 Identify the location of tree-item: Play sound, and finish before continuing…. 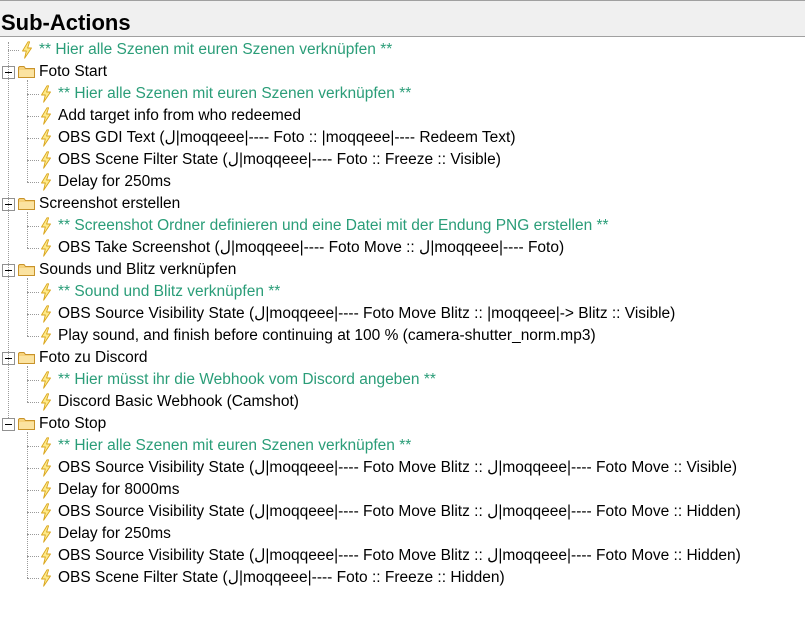
(402, 336).